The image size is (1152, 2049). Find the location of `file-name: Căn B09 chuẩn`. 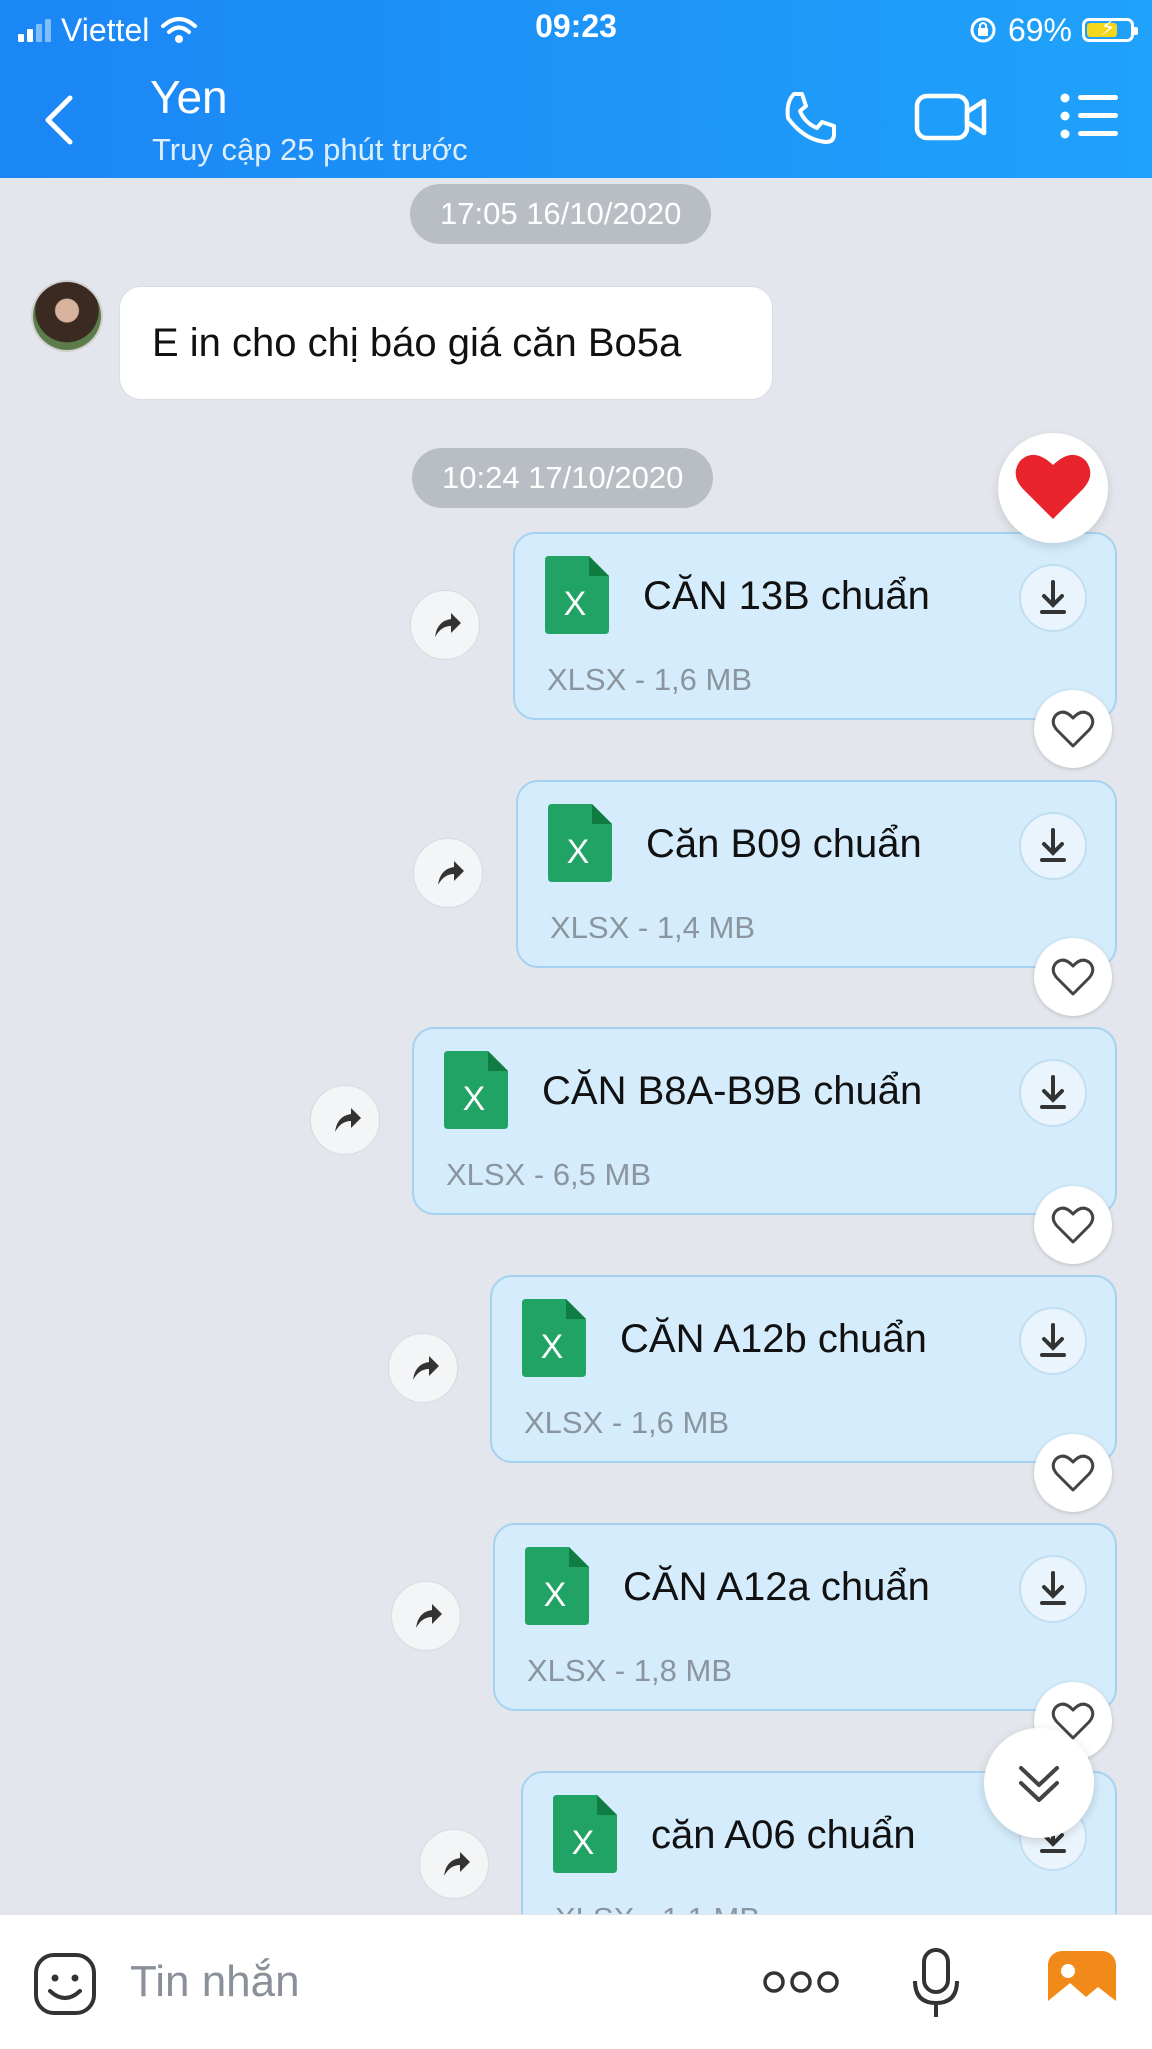

file-name: Căn B09 chuẩn is located at coordinates (784, 844).